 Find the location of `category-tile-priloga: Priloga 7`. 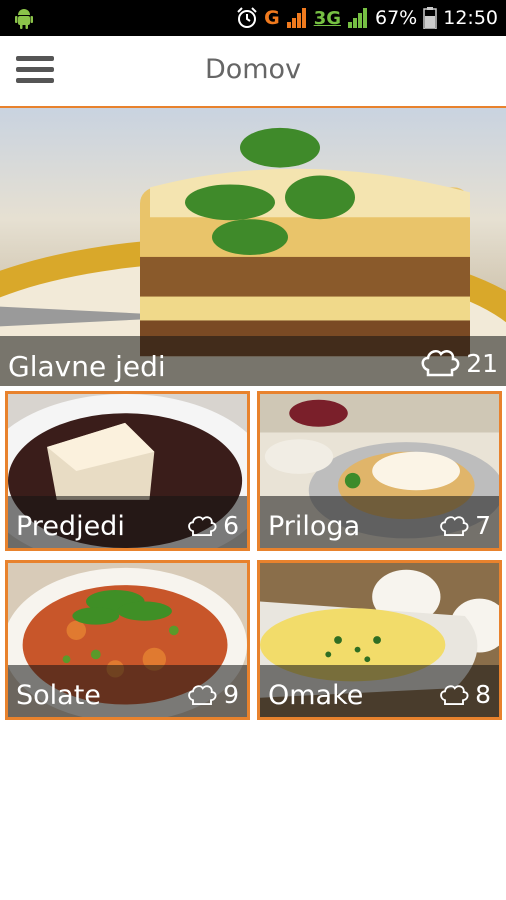

category-tile-priloga: Priloga 7 is located at coordinates (379, 471).